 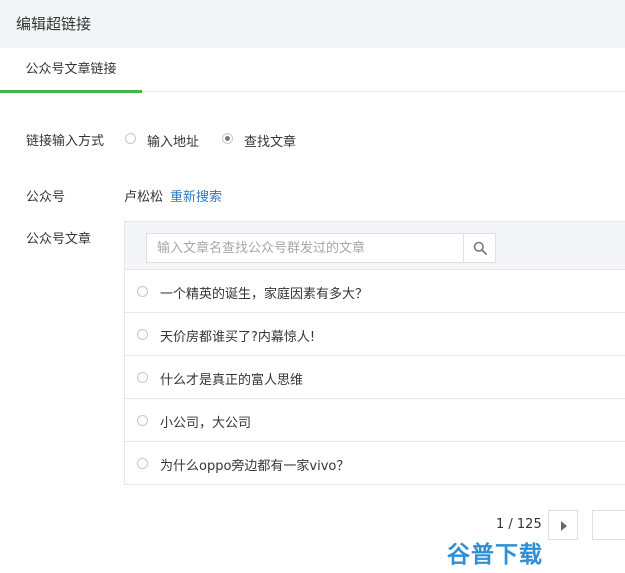 I want to click on list-item: 为什么oppo旁边都有一家vivo？, so click(x=375, y=463).